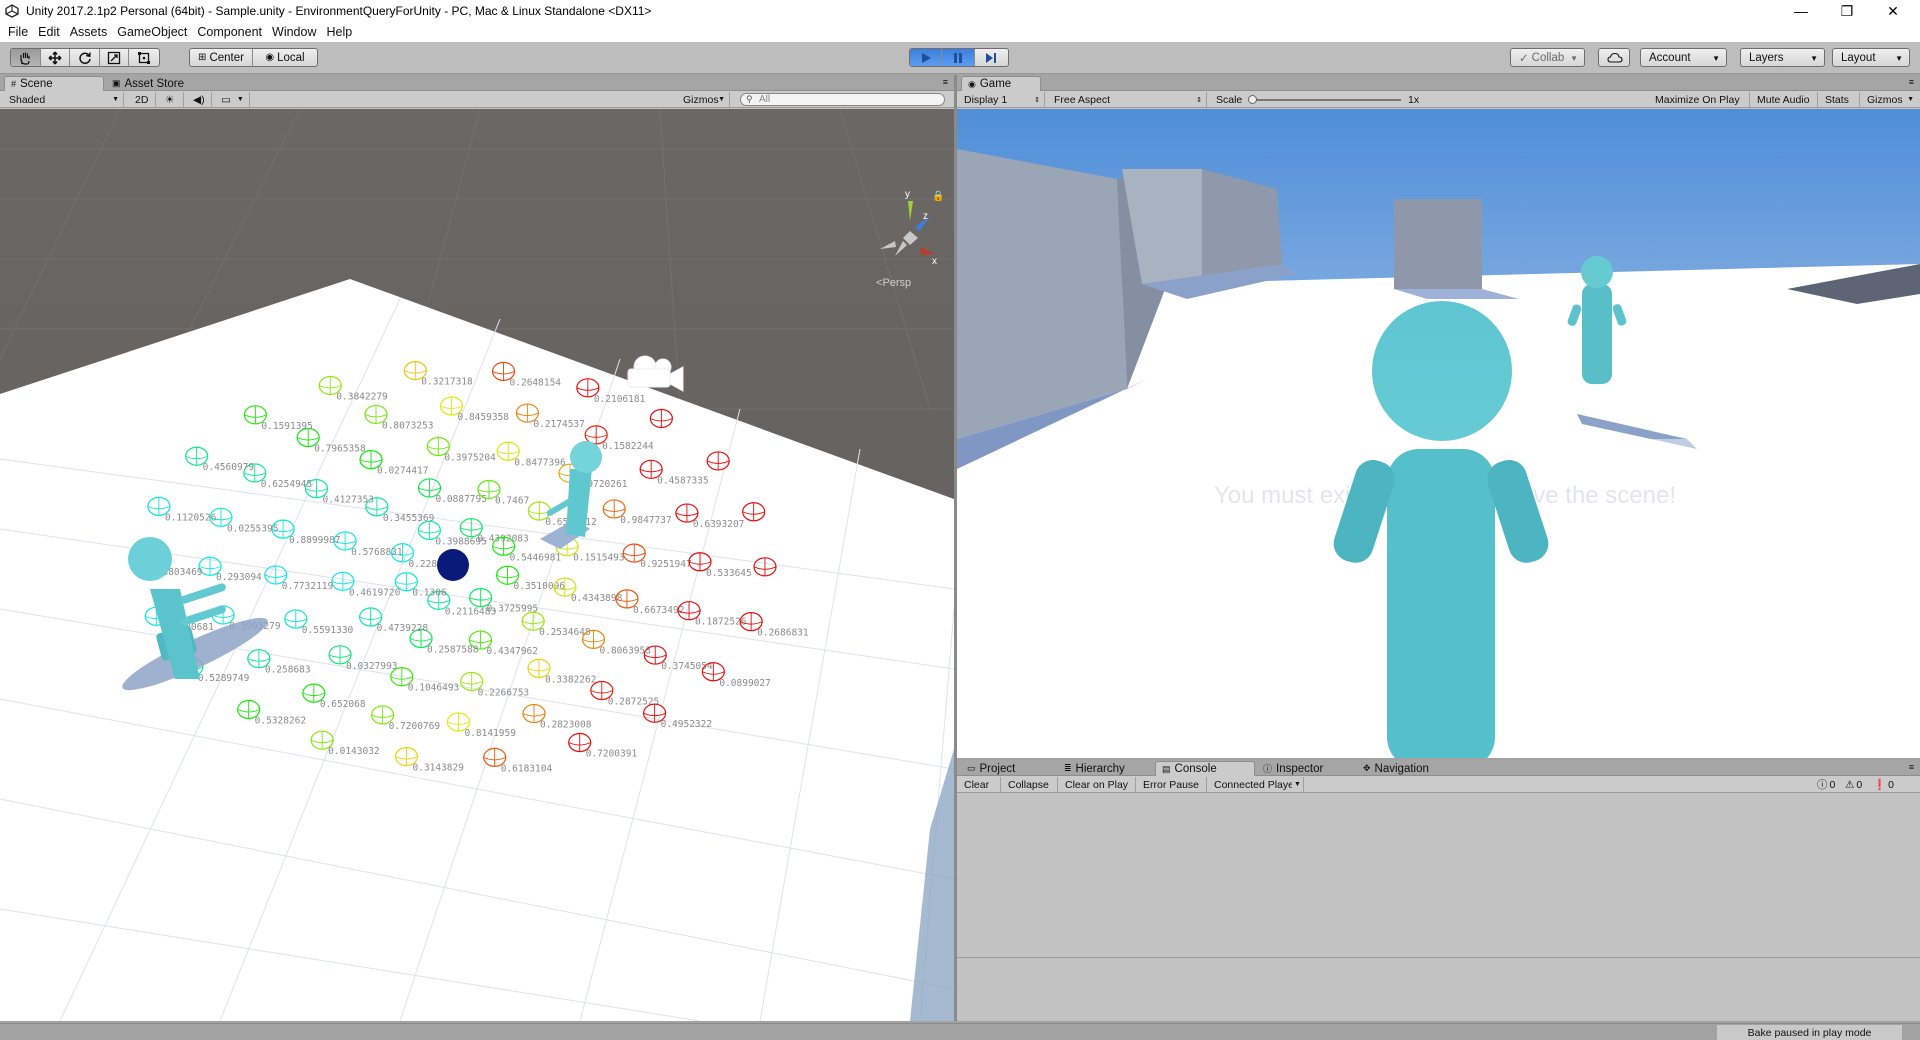 Image resolution: width=1920 pixels, height=1040 pixels. I want to click on console-detail-pane, so click(1438, 989).